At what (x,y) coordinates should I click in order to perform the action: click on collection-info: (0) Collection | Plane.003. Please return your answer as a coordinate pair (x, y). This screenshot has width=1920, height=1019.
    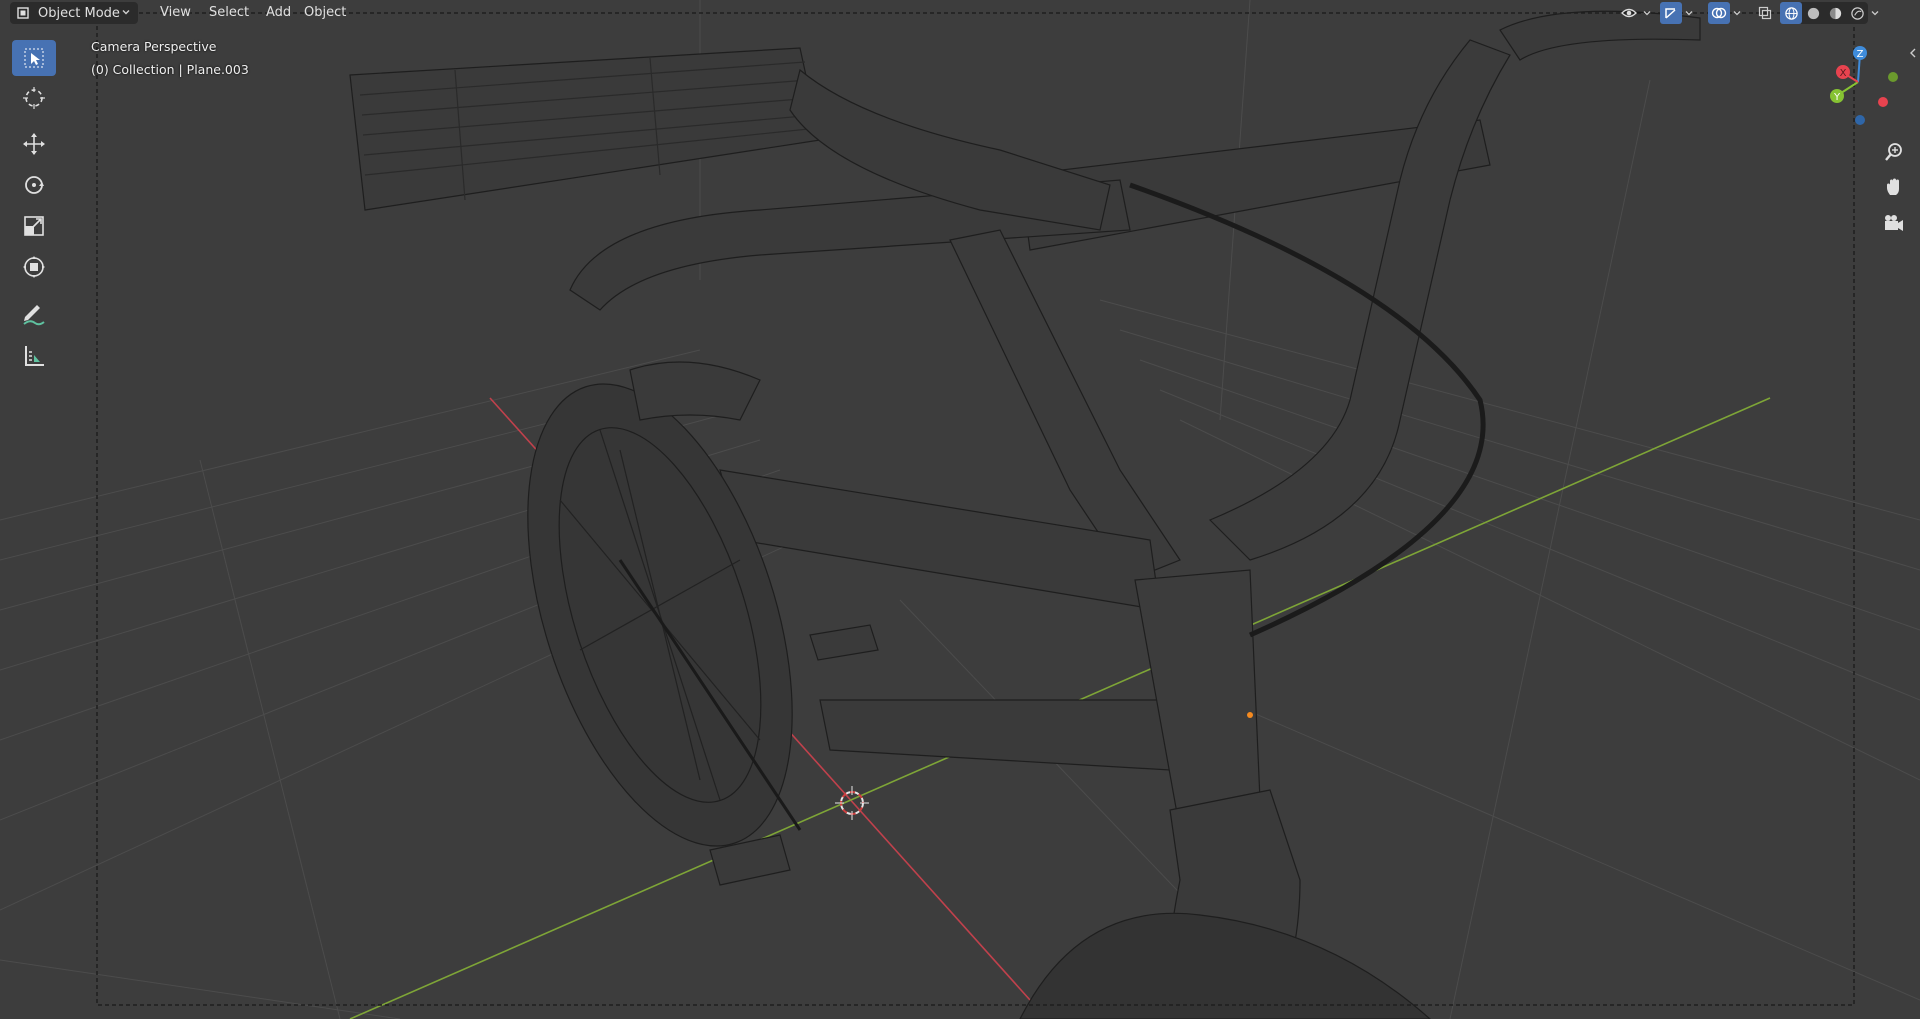
    Looking at the image, I should click on (170, 69).